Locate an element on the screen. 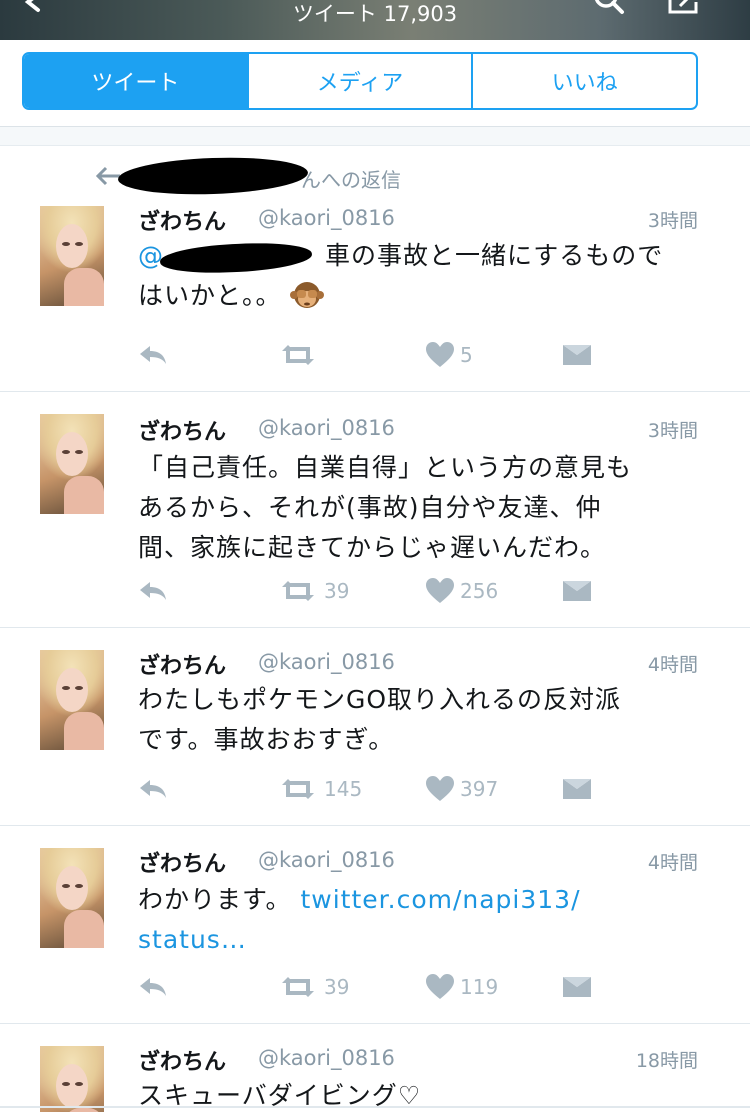  tweet-actions: 39 119 is located at coordinates (418, 987).